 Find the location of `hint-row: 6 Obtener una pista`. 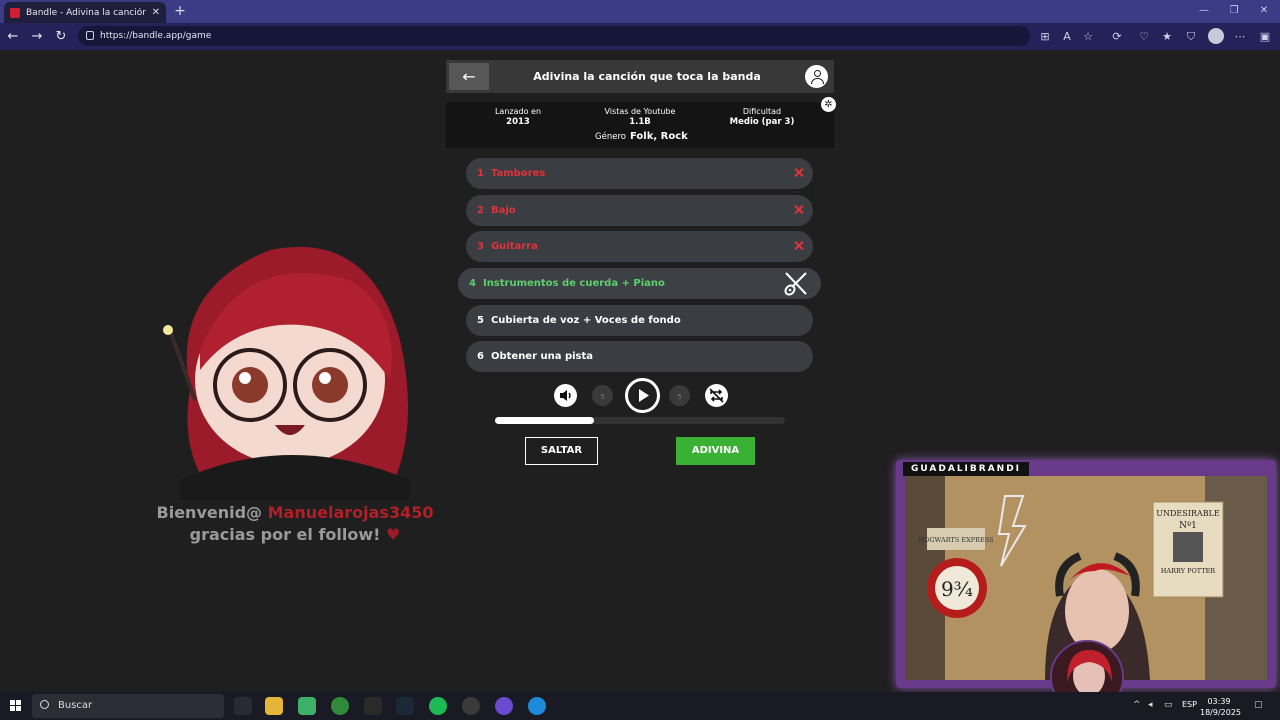

hint-row: 6 Obtener una pista is located at coordinates (639, 356).